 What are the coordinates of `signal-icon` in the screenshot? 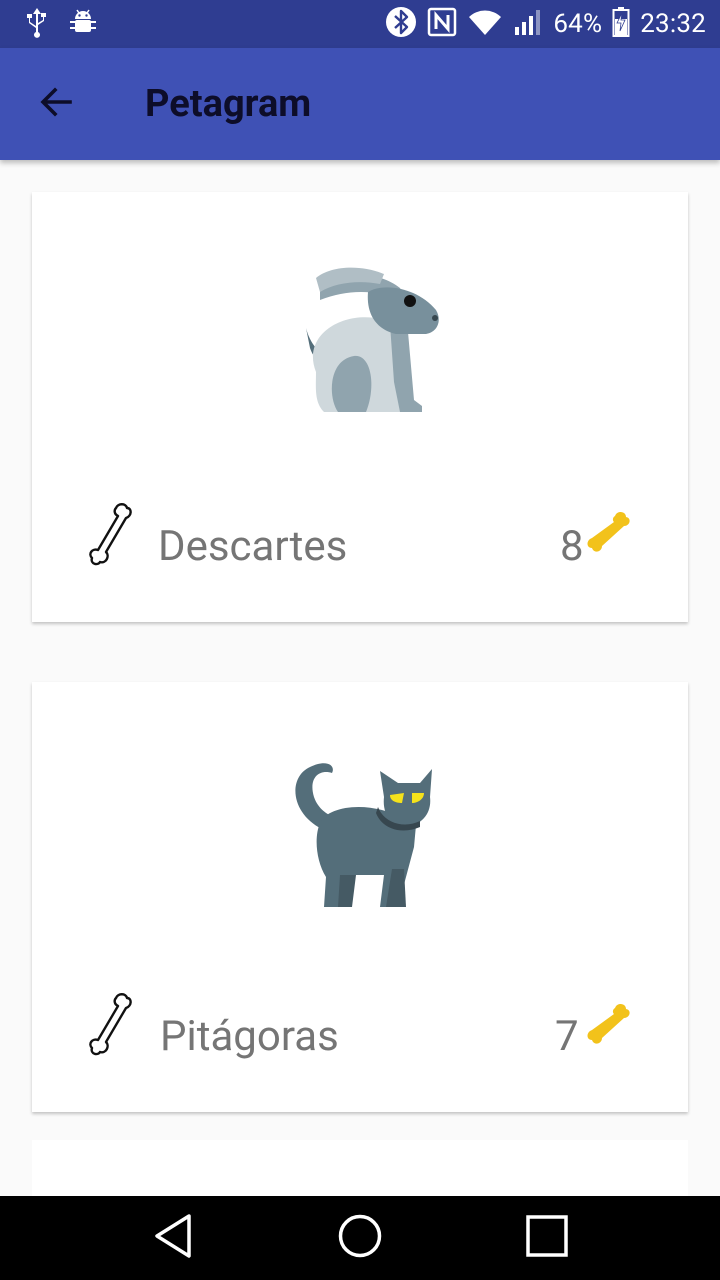 It's located at (528, 24).